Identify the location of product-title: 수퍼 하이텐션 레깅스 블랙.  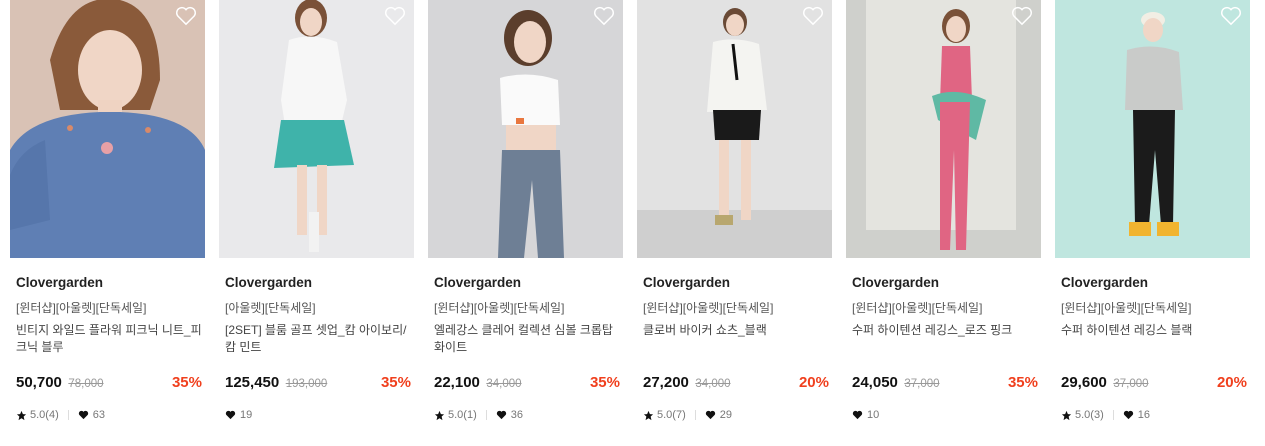
(1154, 330).